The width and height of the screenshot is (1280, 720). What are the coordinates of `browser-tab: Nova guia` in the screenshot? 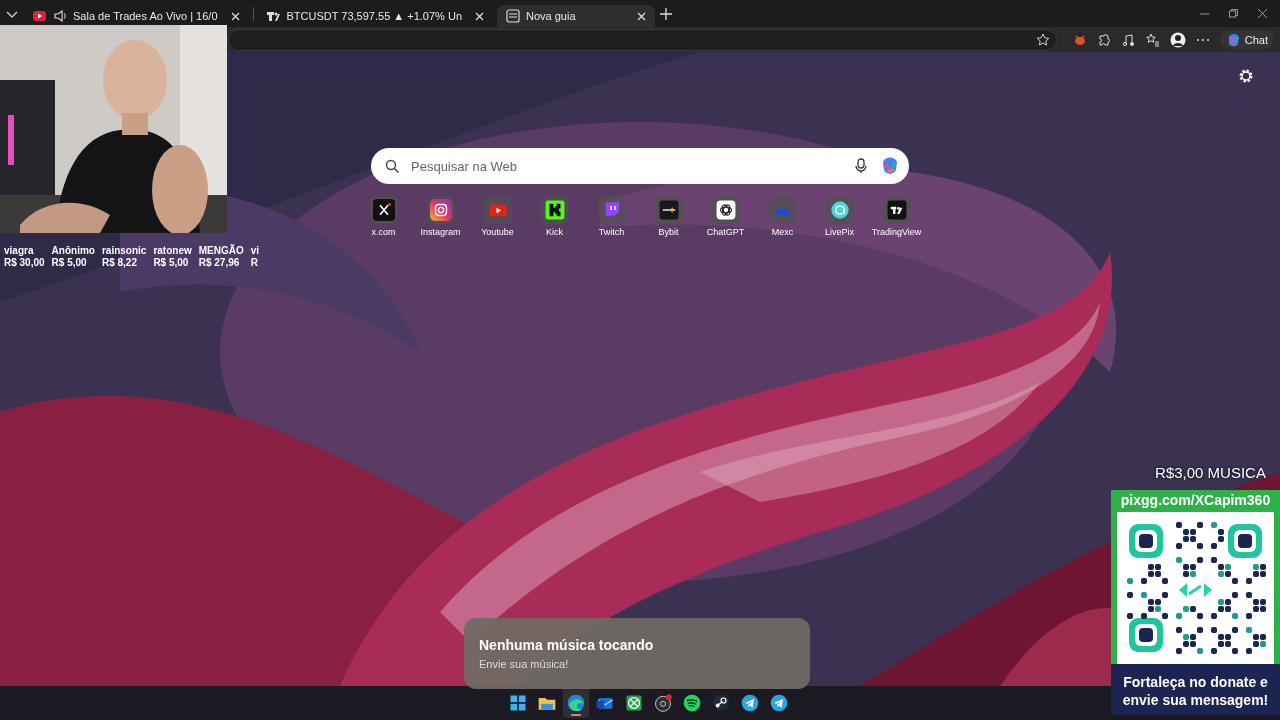 It's located at (576, 16).